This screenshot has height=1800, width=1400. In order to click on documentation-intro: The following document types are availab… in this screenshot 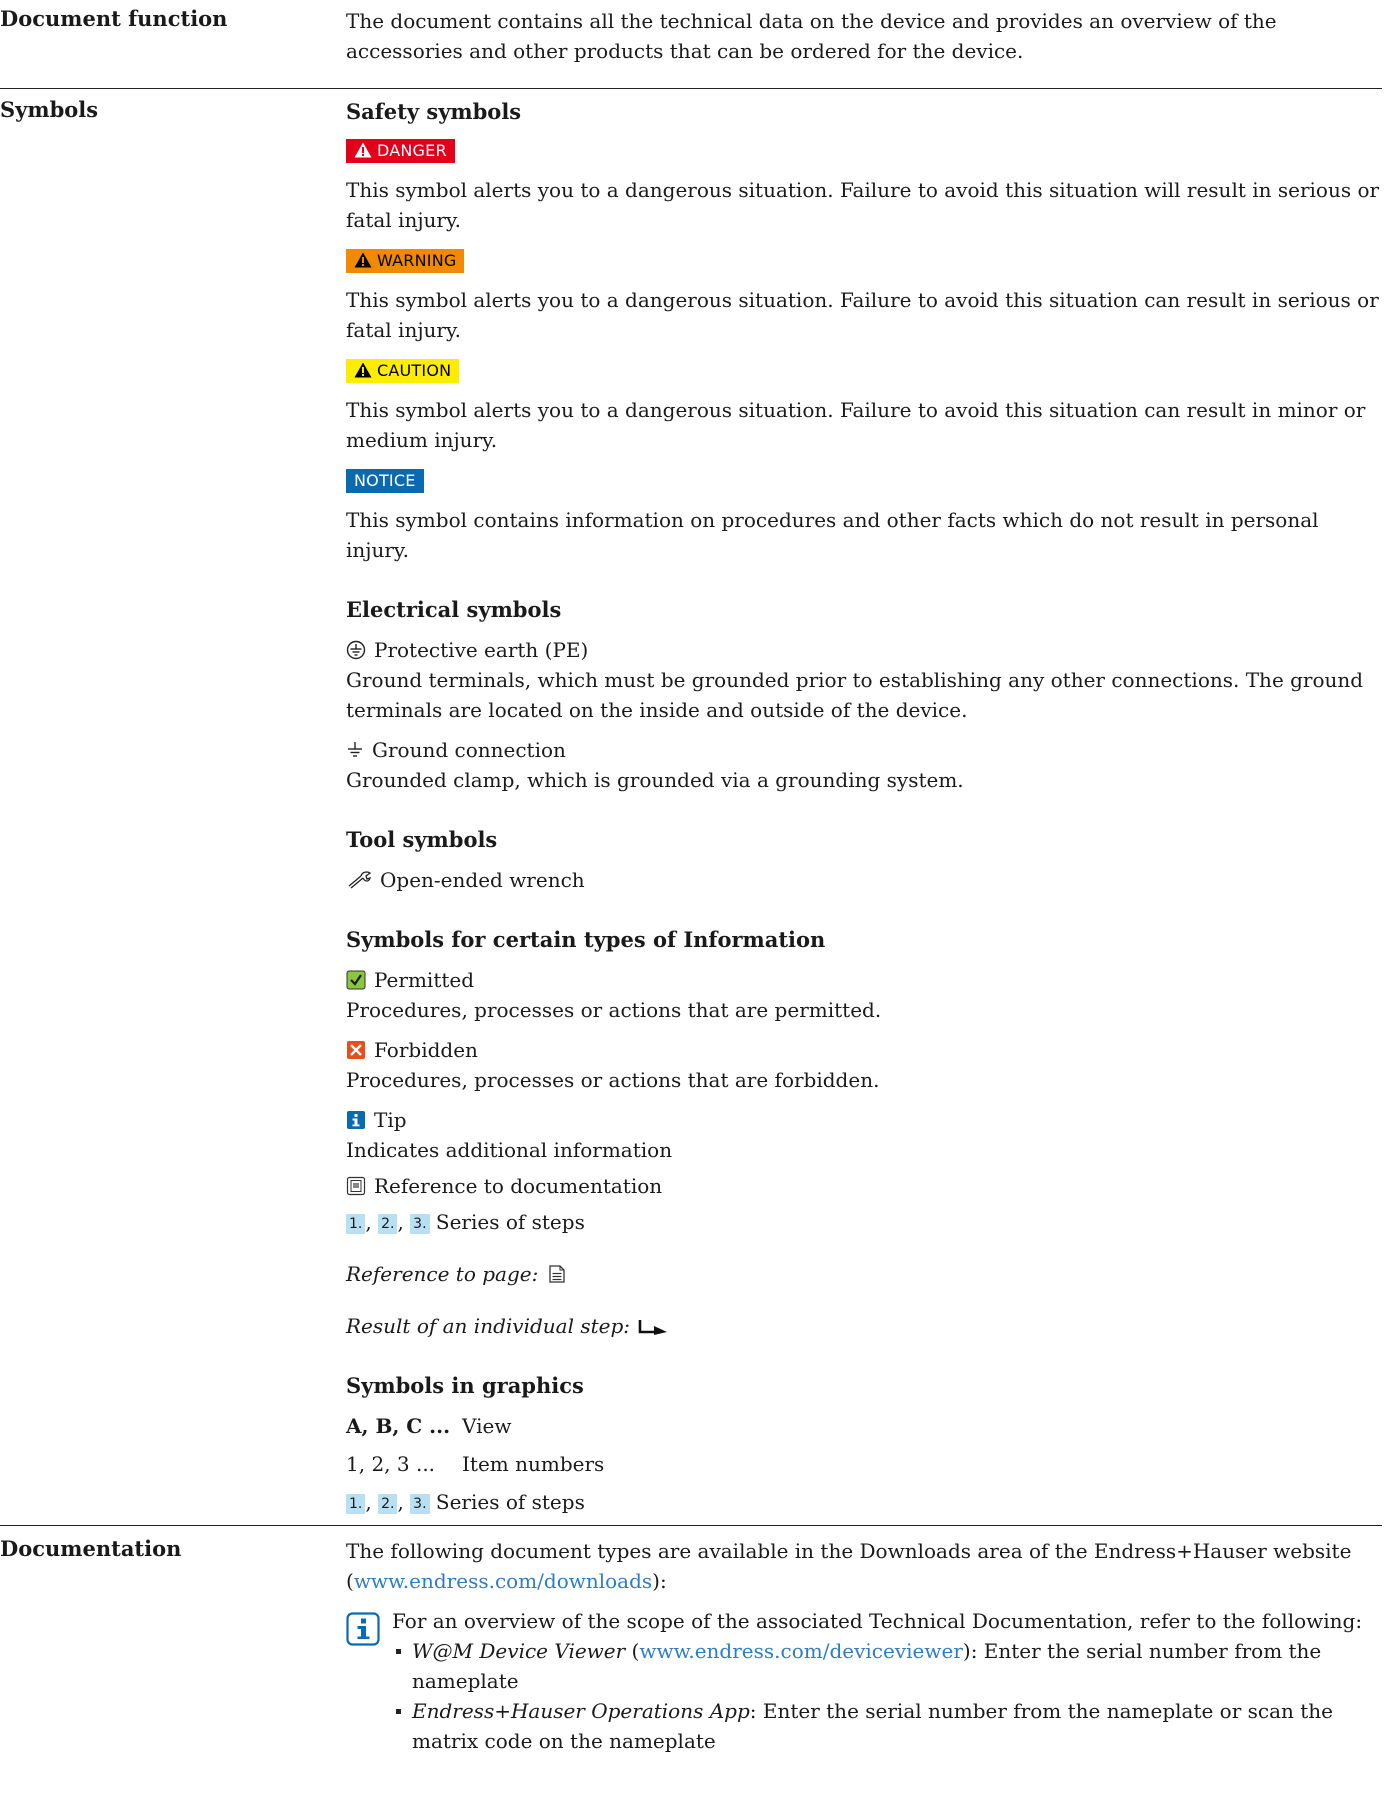, I will do `click(849, 1566)`.